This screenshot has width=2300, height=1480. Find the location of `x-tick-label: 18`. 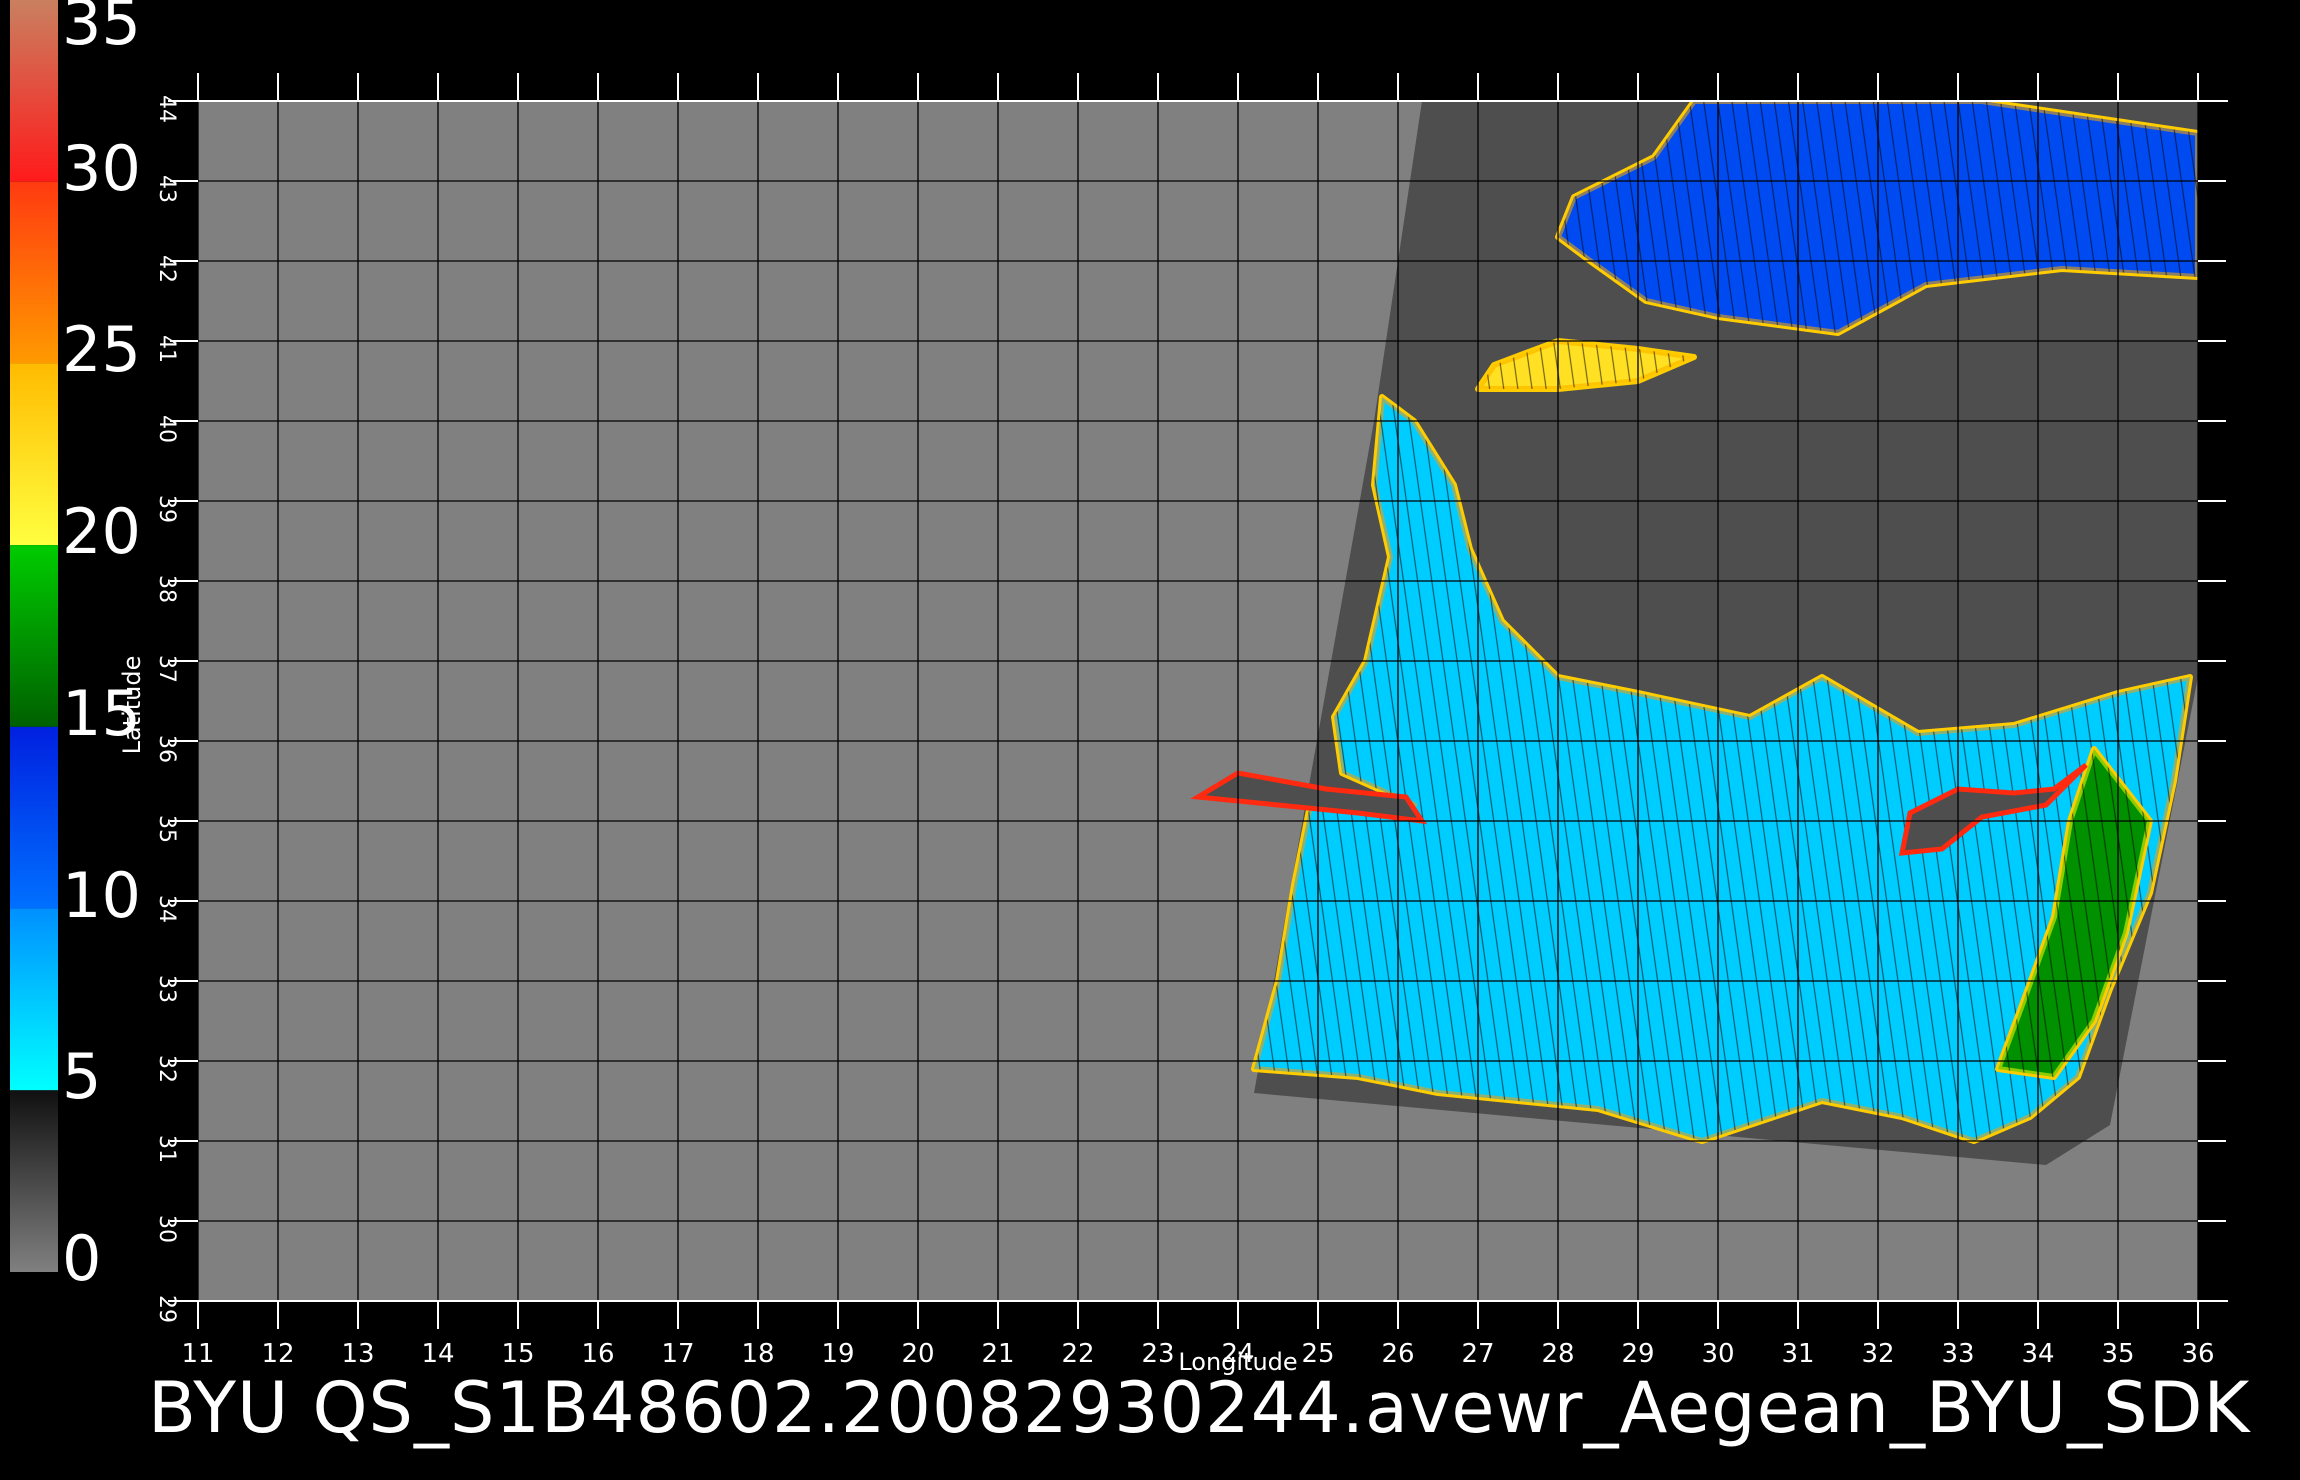

x-tick-label: 18 is located at coordinates (757, 1354).